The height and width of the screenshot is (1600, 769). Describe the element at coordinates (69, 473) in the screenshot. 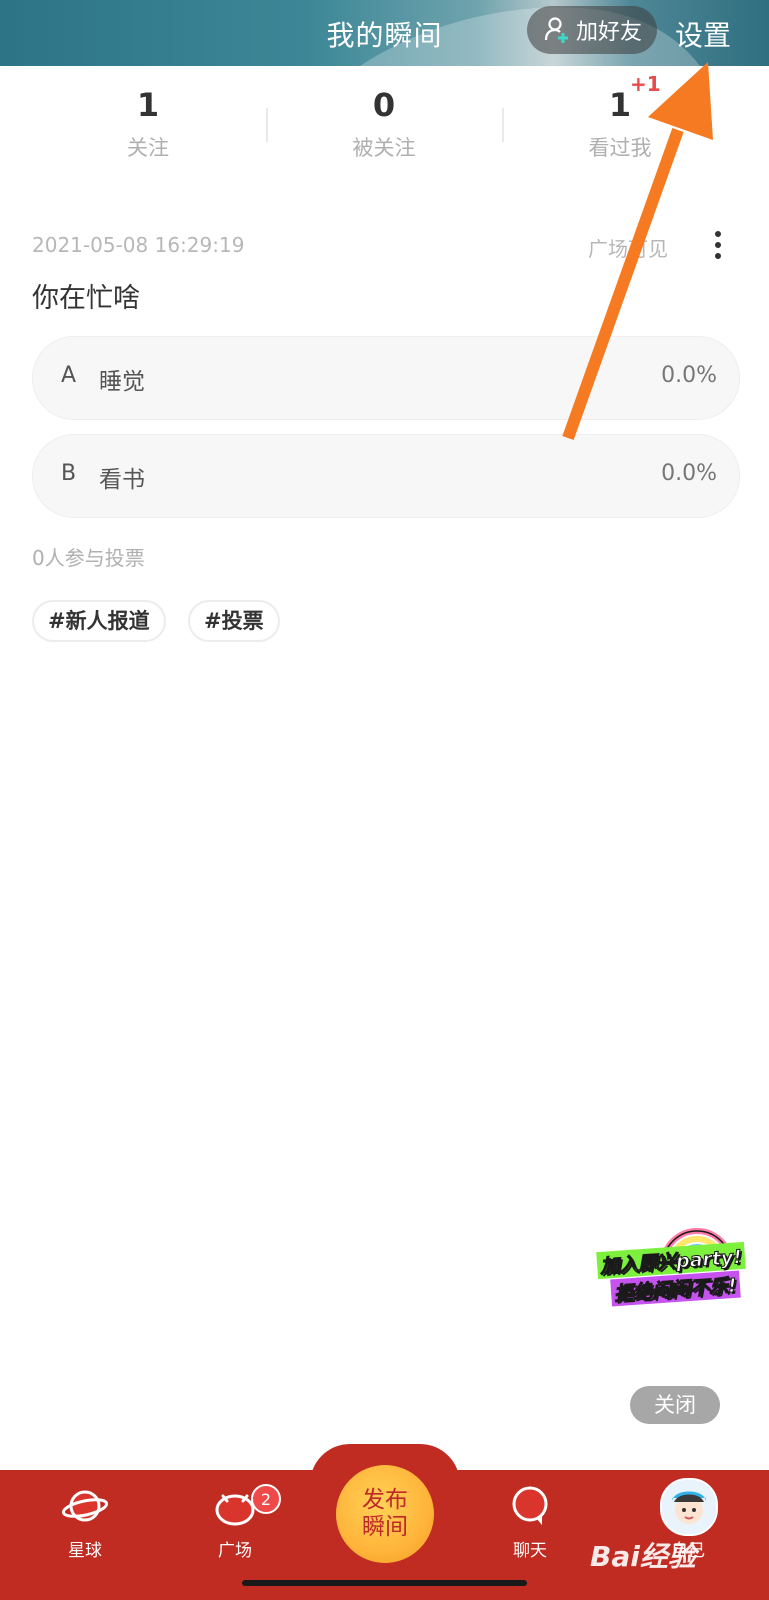

I see `option-key: B` at that location.